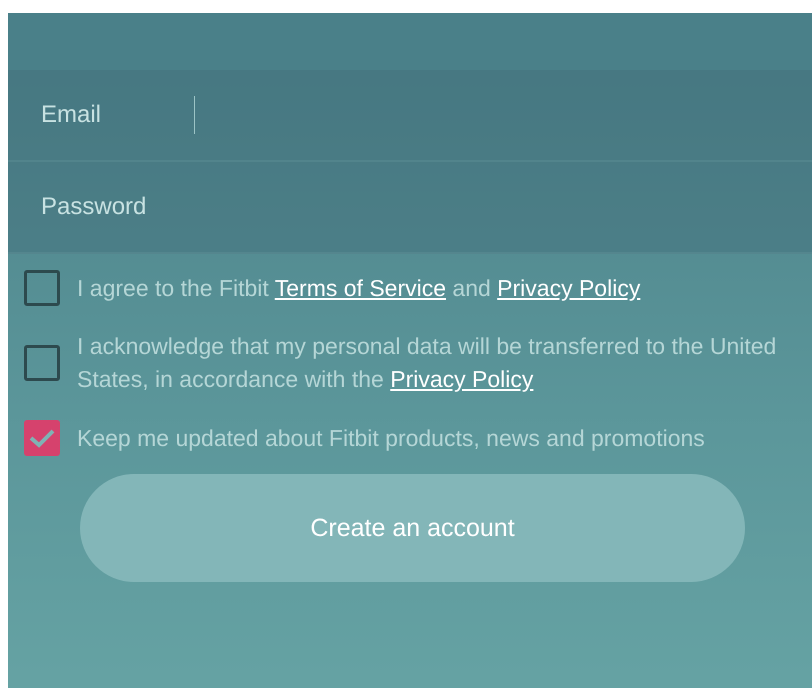 The height and width of the screenshot is (688, 812). I want to click on checkbox-label: Keep me updated about Fitbit products, news and promotions, so click(391, 438).